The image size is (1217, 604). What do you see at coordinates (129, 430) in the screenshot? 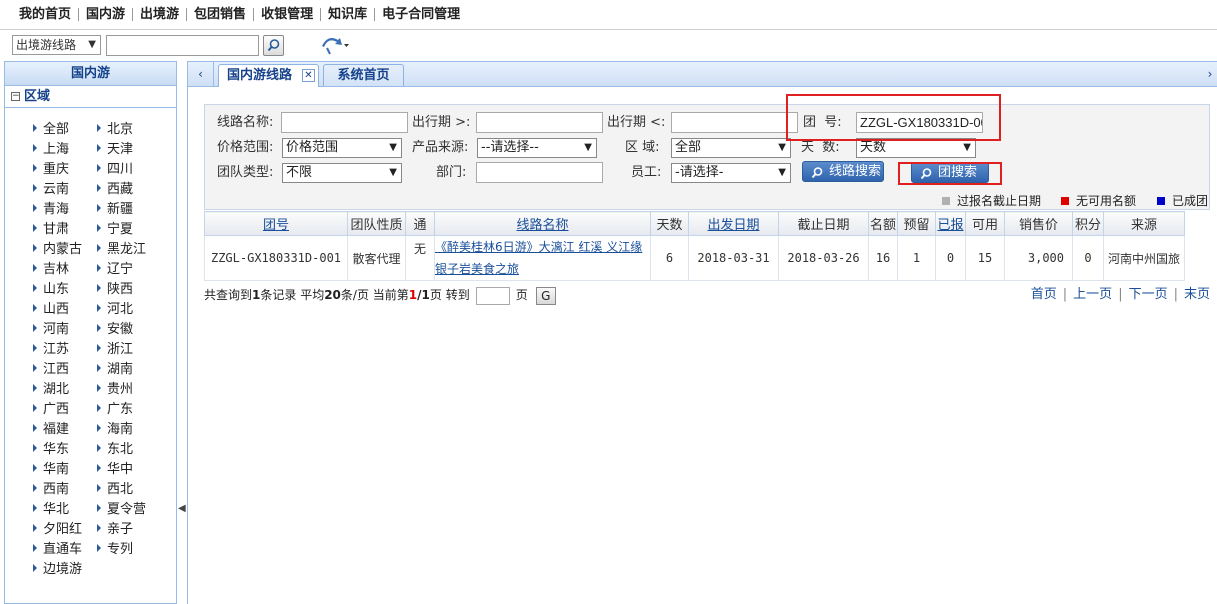
I see `sidebar-item-region: 海南` at bounding box center [129, 430].